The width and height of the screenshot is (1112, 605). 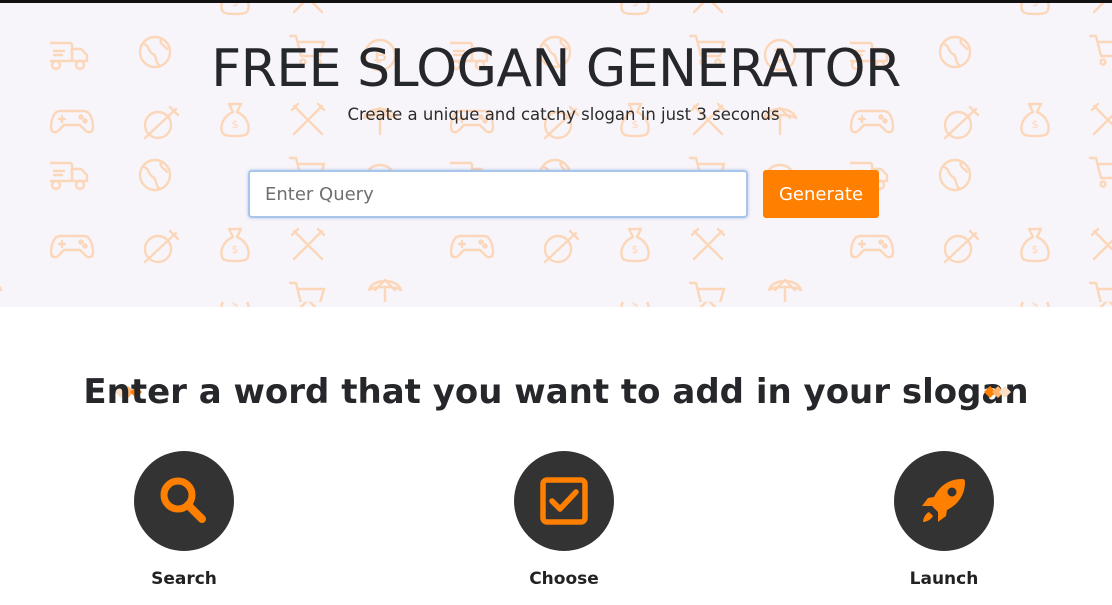 I want to click on step-label-search: Search, so click(x=184, y=579).